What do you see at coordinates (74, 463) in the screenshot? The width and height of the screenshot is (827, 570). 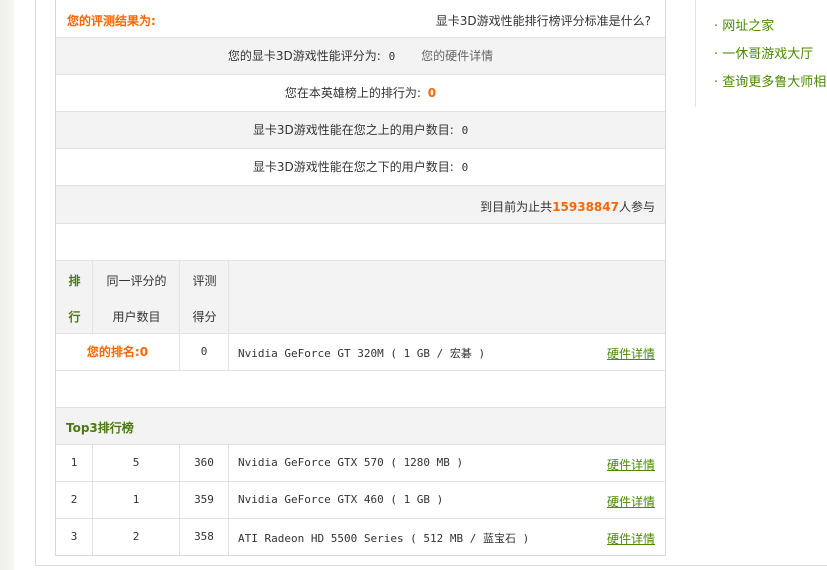 I see `row-rank: 1` at bounding box center [74, 463].